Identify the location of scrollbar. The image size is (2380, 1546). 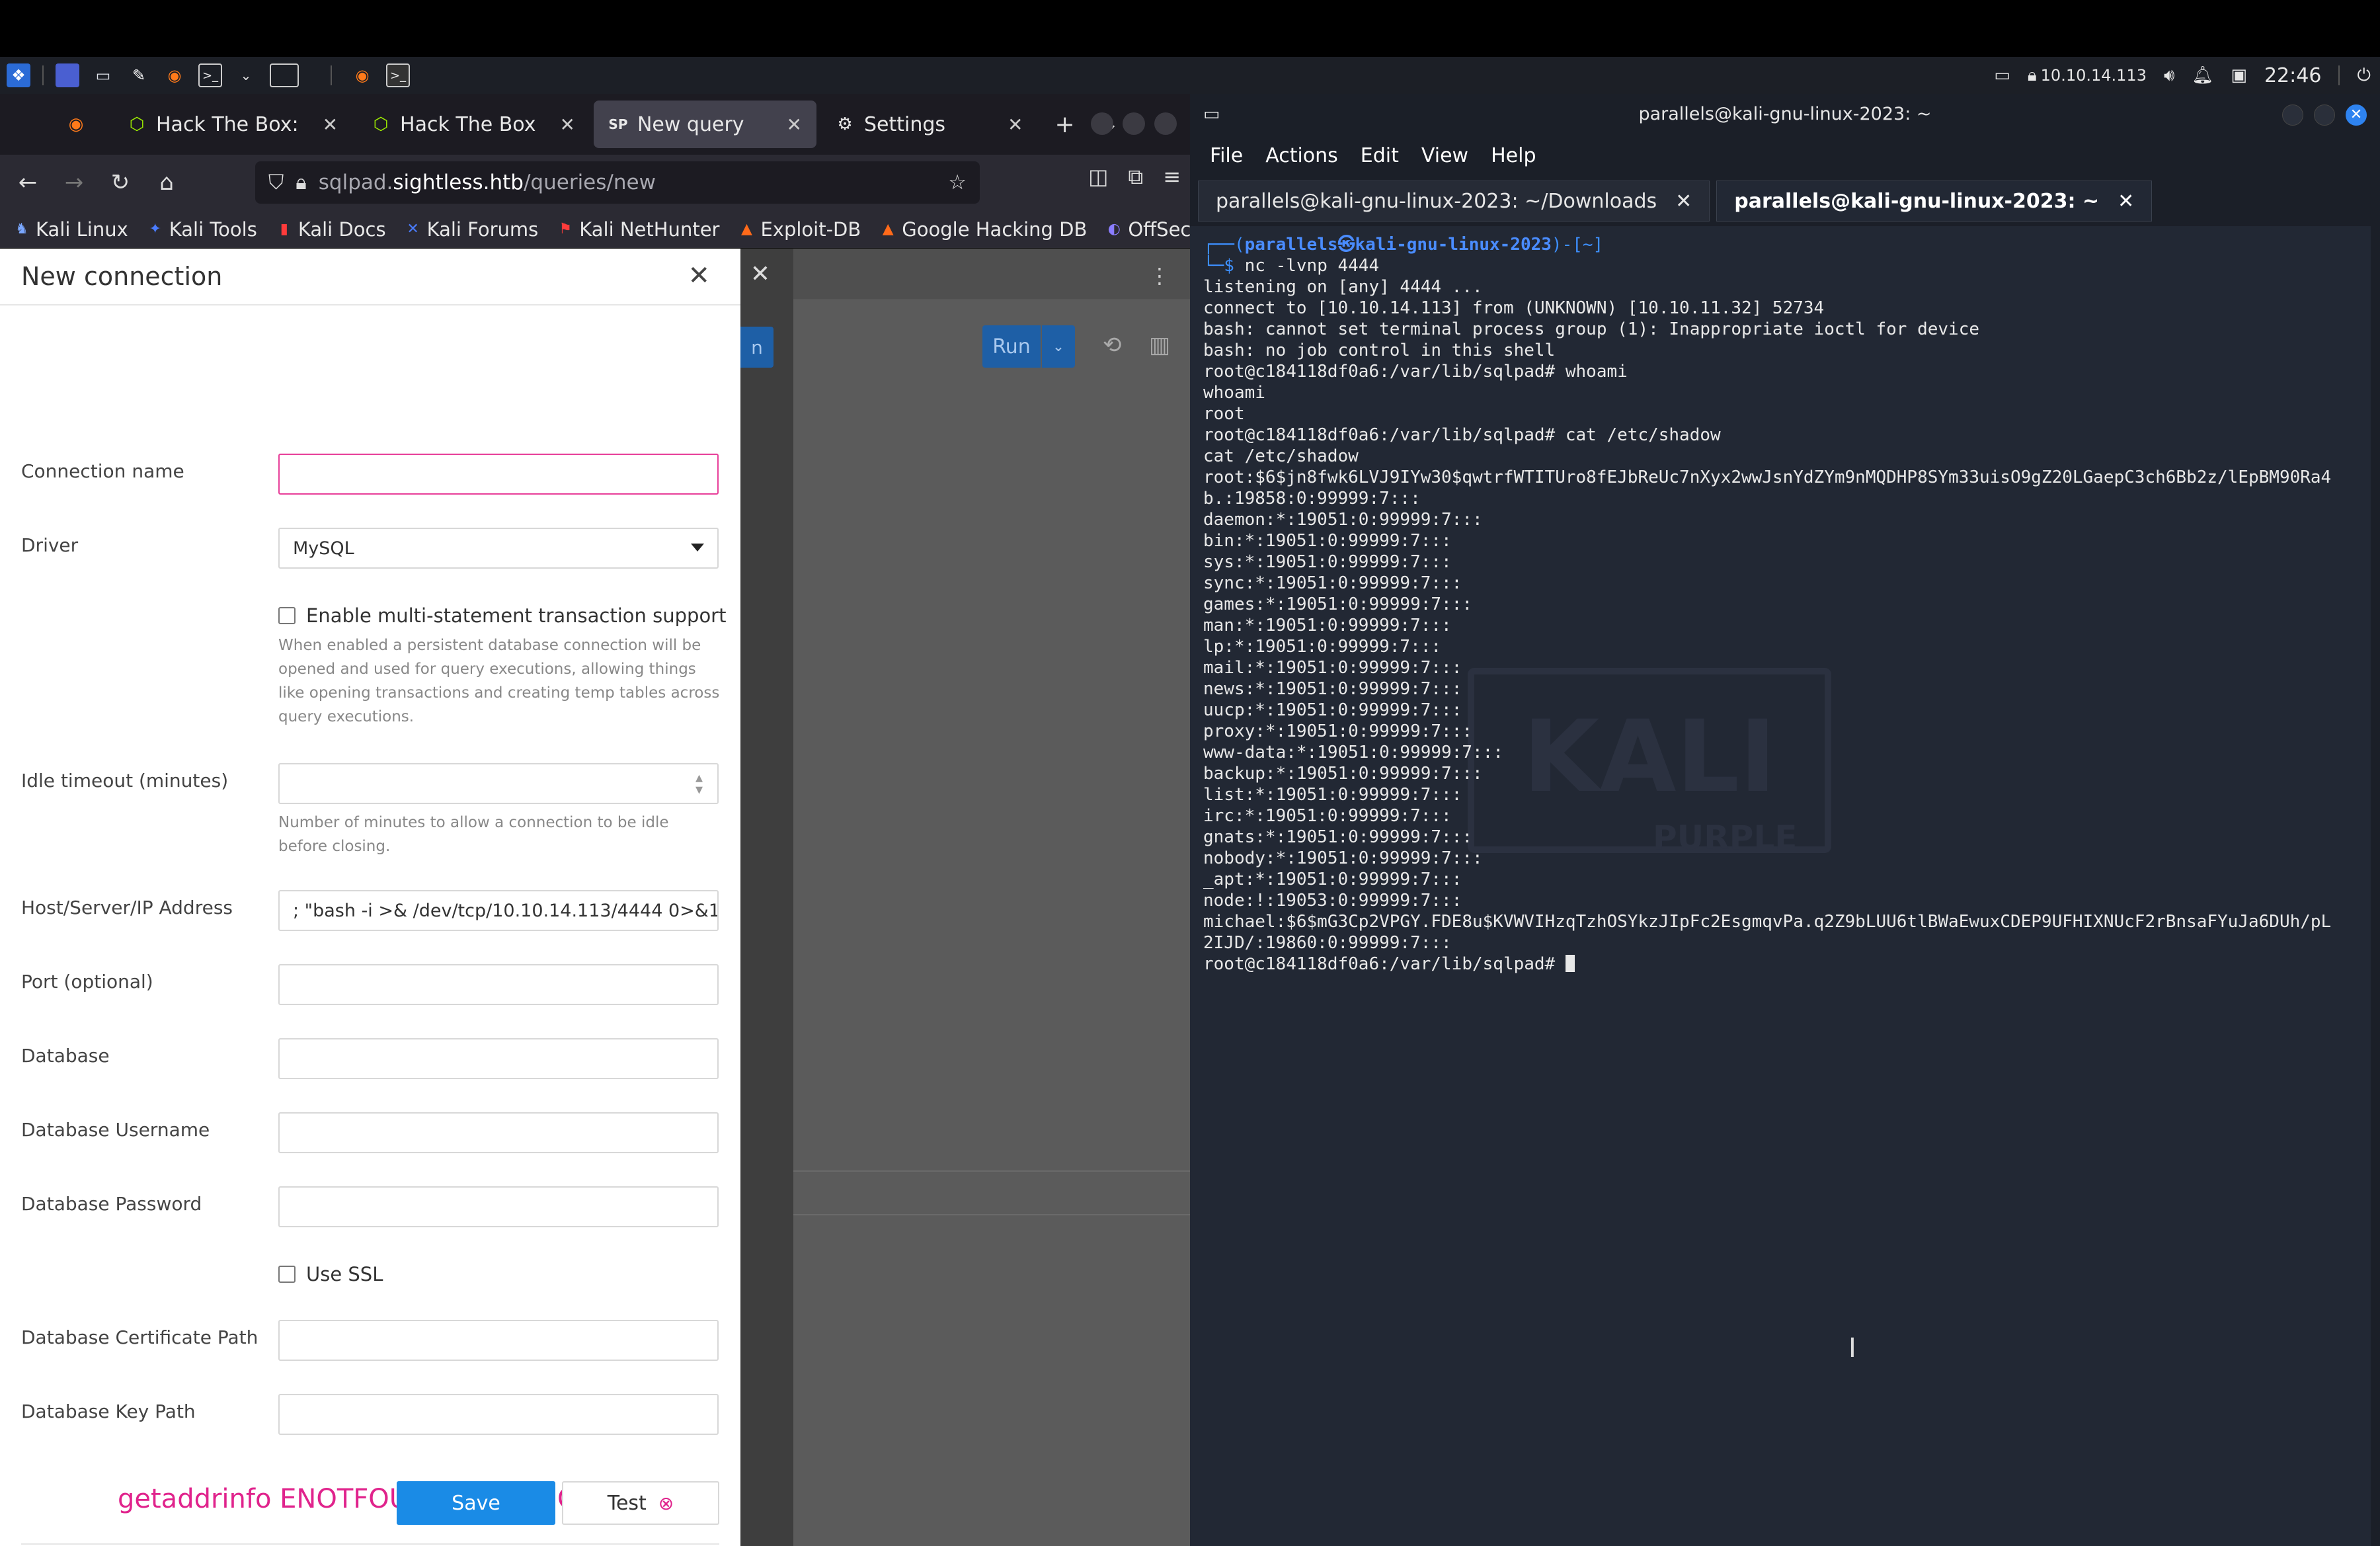
(2375, 886).